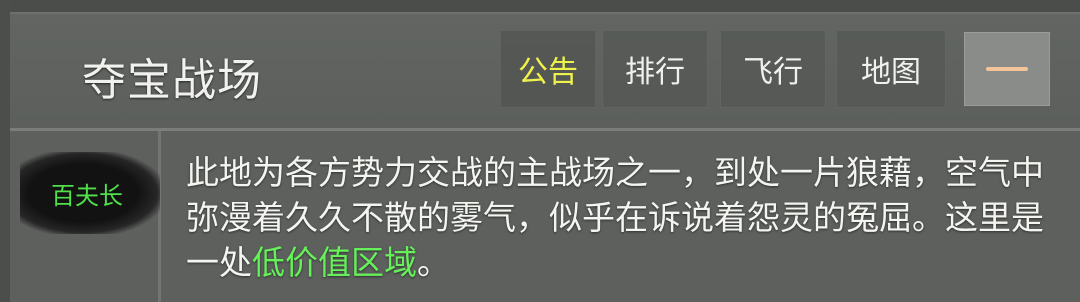  I want to click on top-frame-strip, so click(540, 7).